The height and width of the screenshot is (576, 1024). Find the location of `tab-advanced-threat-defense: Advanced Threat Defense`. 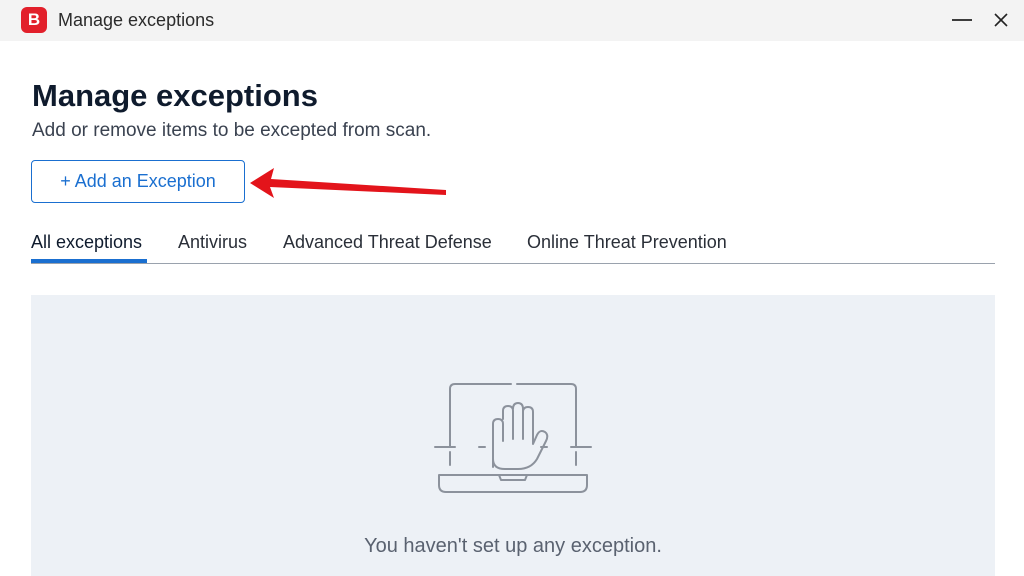

tab-advanced-threat-defense: Advanced Threat Defense is located at coordinates (387, 242).